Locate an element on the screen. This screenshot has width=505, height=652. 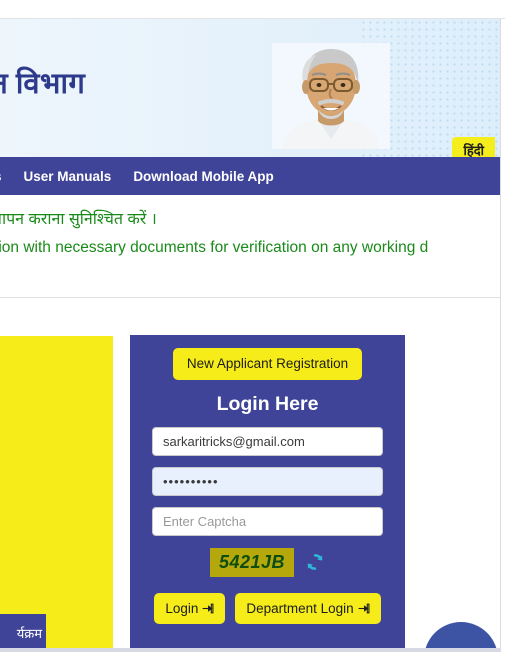
new-applicant-registration-button: New Applicant Registration is located at coordinates (267, 364).